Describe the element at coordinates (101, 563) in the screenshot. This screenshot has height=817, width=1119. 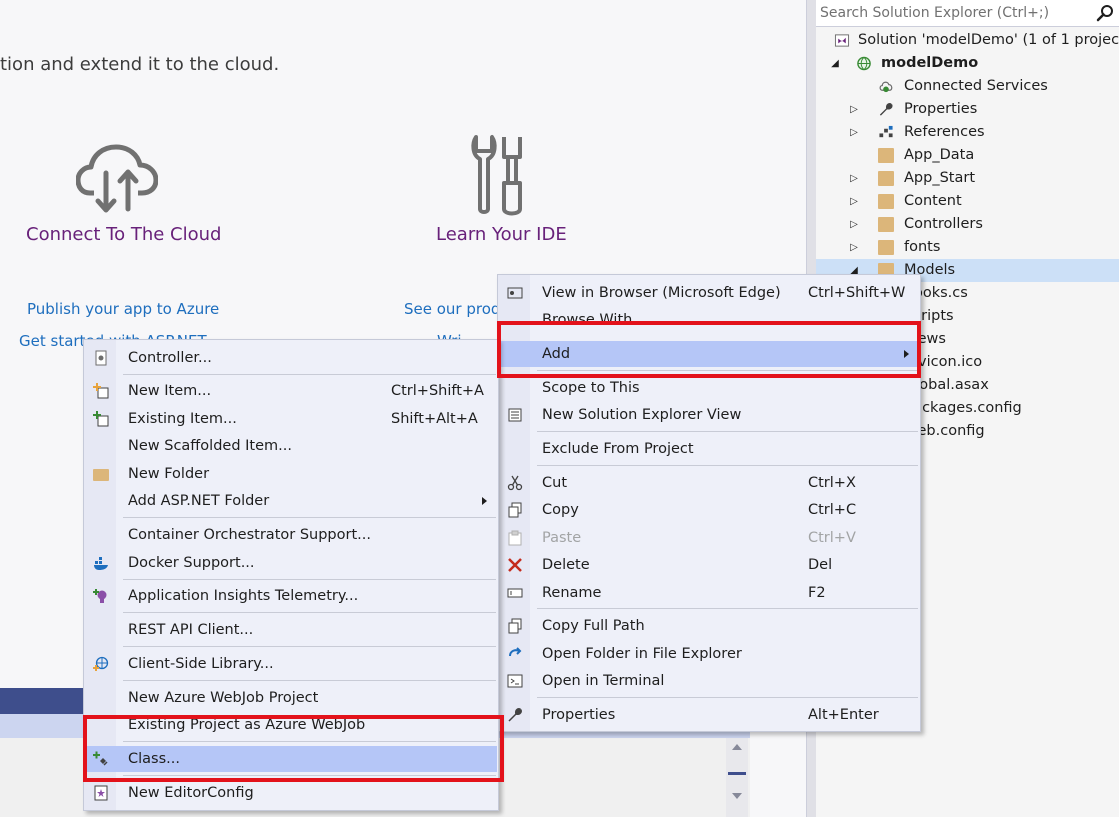
I see `docker-icon` at that location.